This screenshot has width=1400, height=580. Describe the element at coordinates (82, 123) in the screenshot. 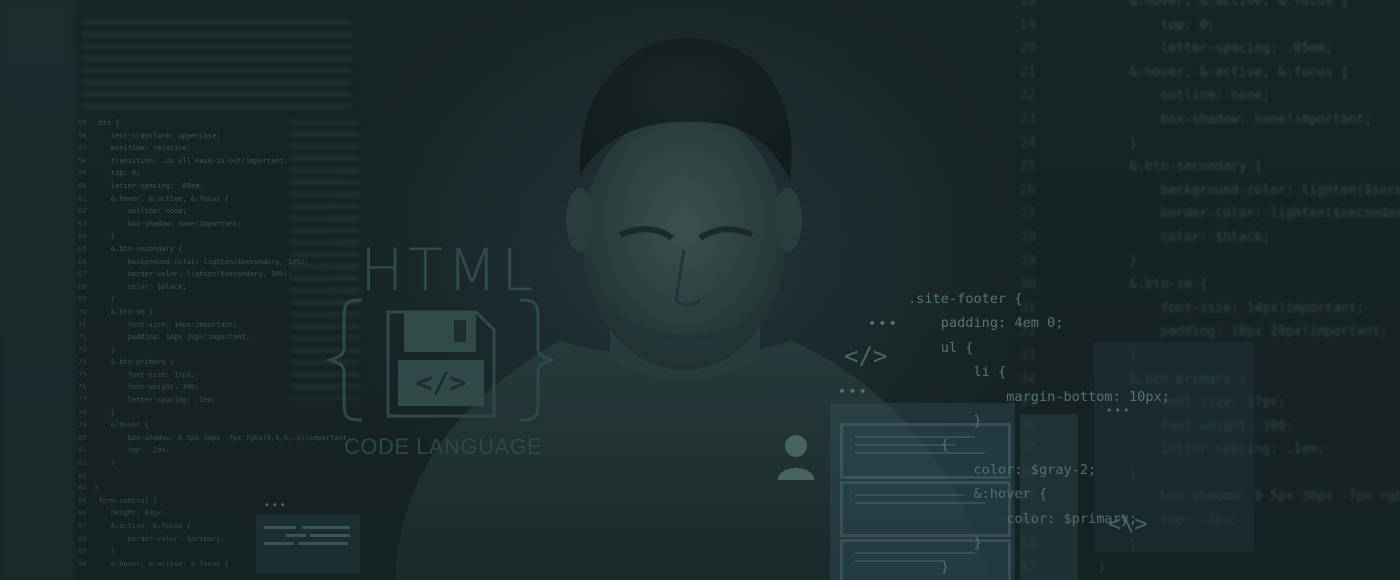

I see `line-number: 55` at that location.